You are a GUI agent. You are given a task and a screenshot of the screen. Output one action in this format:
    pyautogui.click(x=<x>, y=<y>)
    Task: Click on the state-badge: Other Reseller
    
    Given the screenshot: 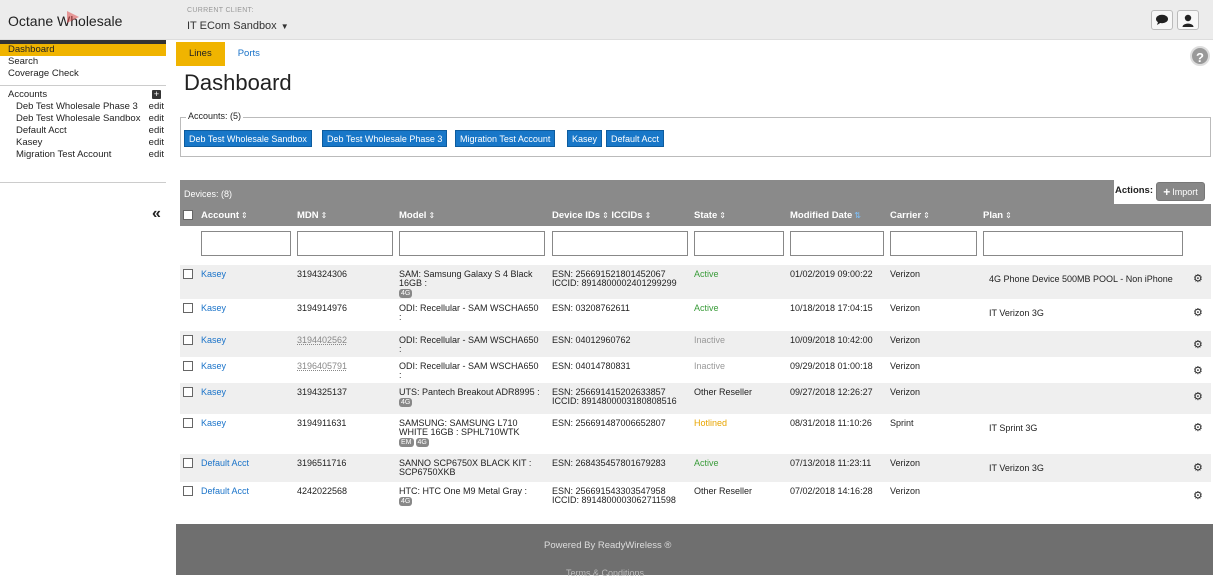 What is the action you would take?
    pyautogui.click(x=723, y=491)
    